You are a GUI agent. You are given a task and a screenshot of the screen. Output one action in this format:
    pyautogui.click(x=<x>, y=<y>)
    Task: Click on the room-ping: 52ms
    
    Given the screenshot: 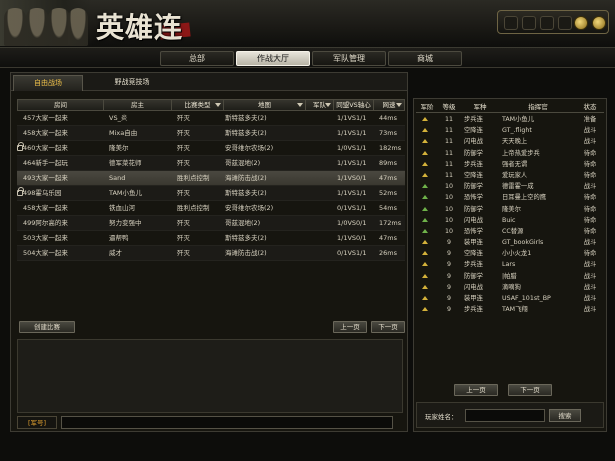 What is the action you would take?
    pyautogui.click(x=388, y=193)
    